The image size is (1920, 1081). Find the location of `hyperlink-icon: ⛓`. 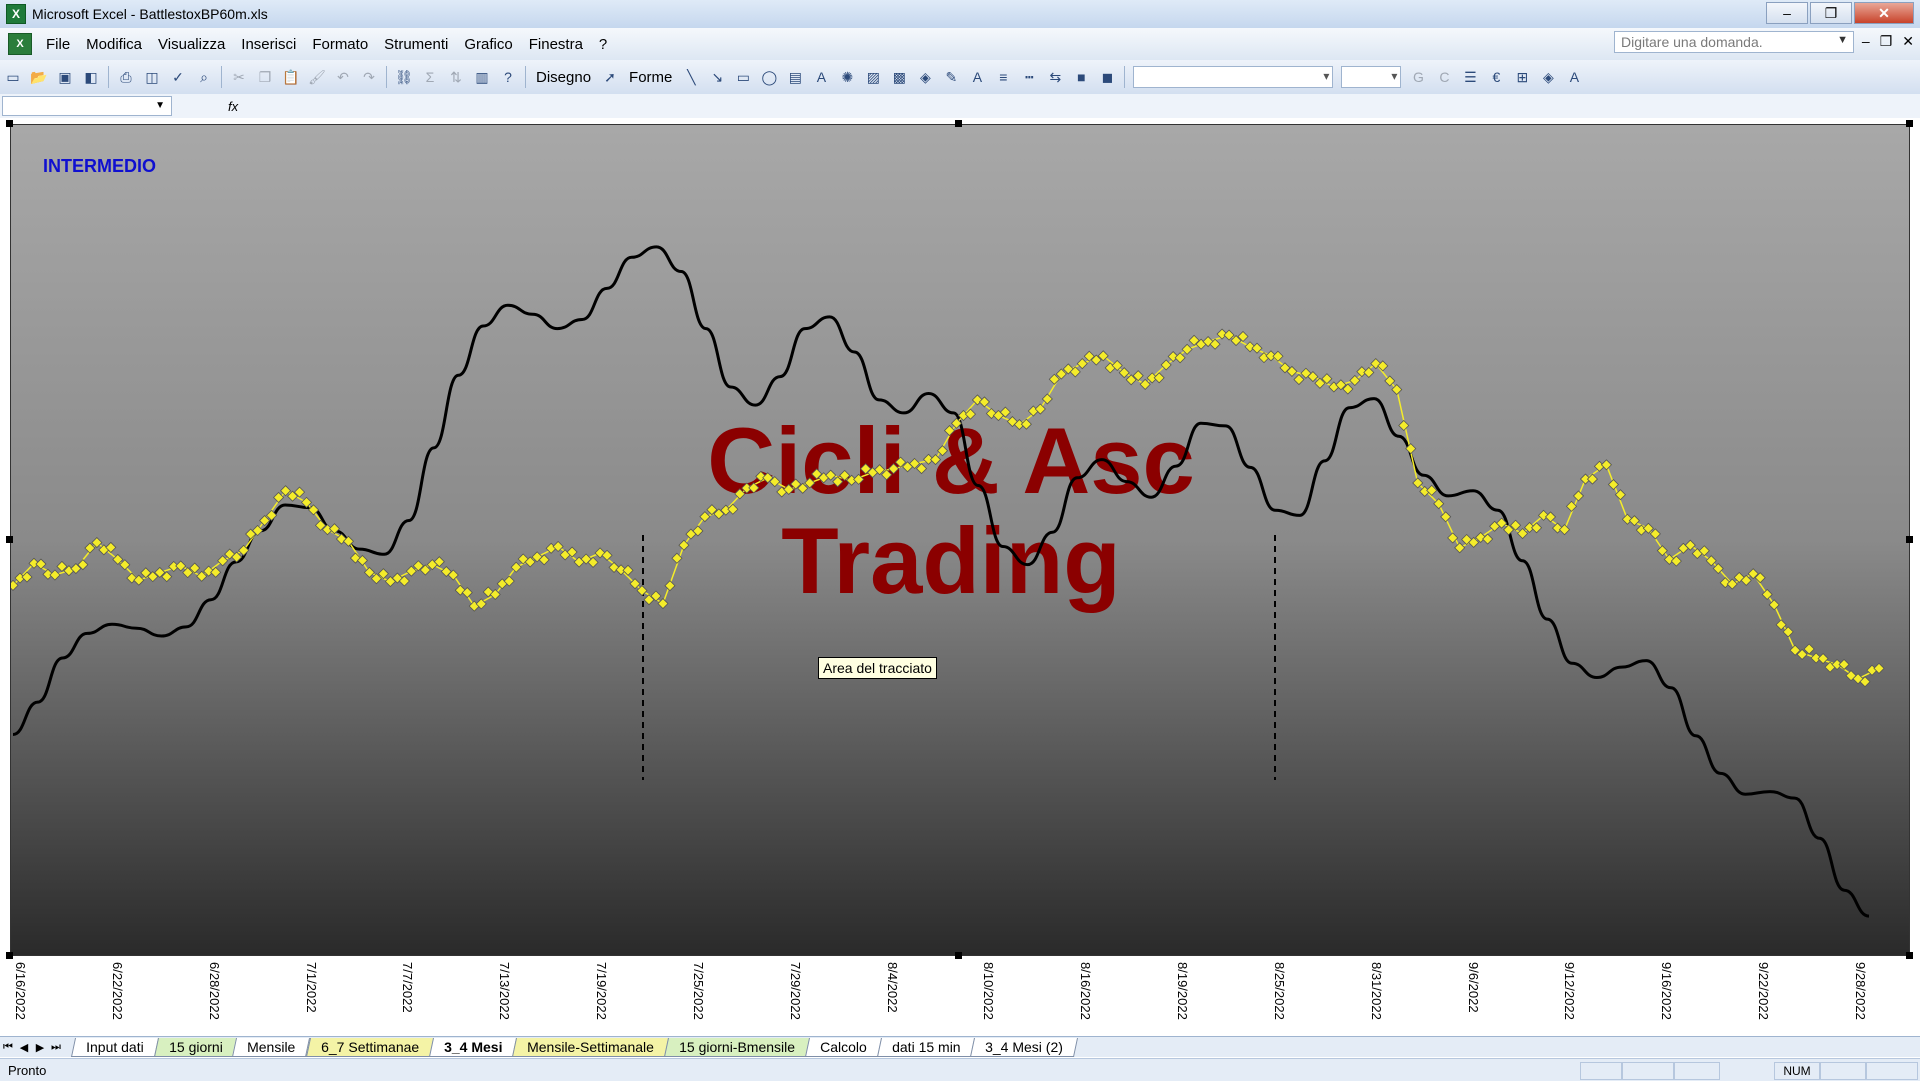

hyperlink-icon: ⛓ is located at coordinates (404, 77).